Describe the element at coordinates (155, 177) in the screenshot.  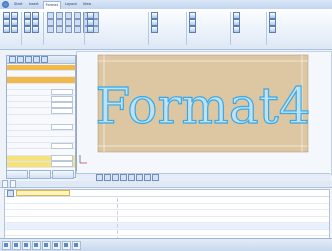
I see `layer-toggle-icon` at that location.